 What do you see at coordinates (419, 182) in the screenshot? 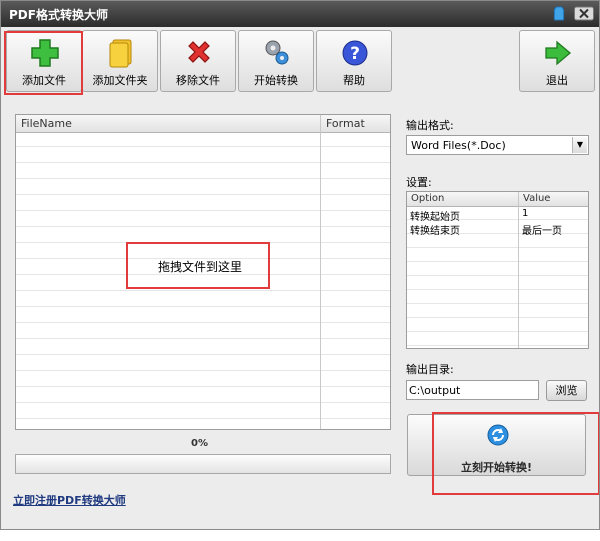
I see `settings-label: 设置:` at bounding box center [419, 182].